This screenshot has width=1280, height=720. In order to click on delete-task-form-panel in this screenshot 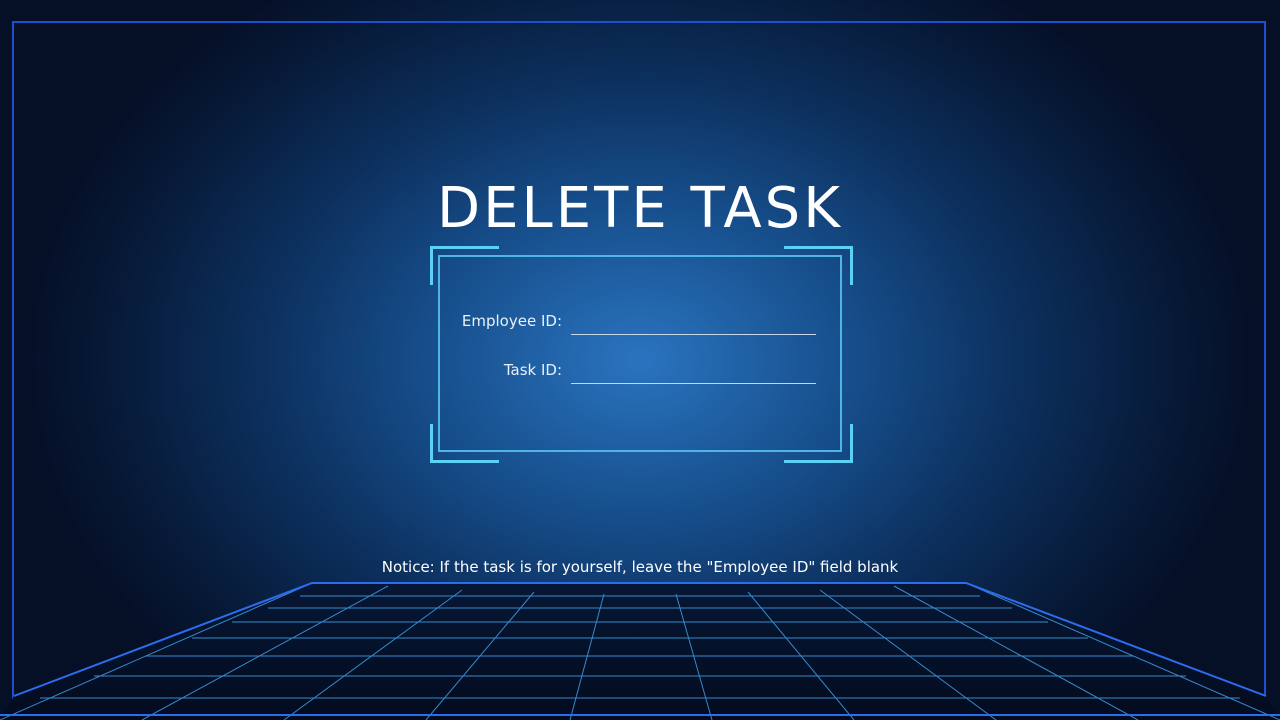, I will do `click(640, 353)`.